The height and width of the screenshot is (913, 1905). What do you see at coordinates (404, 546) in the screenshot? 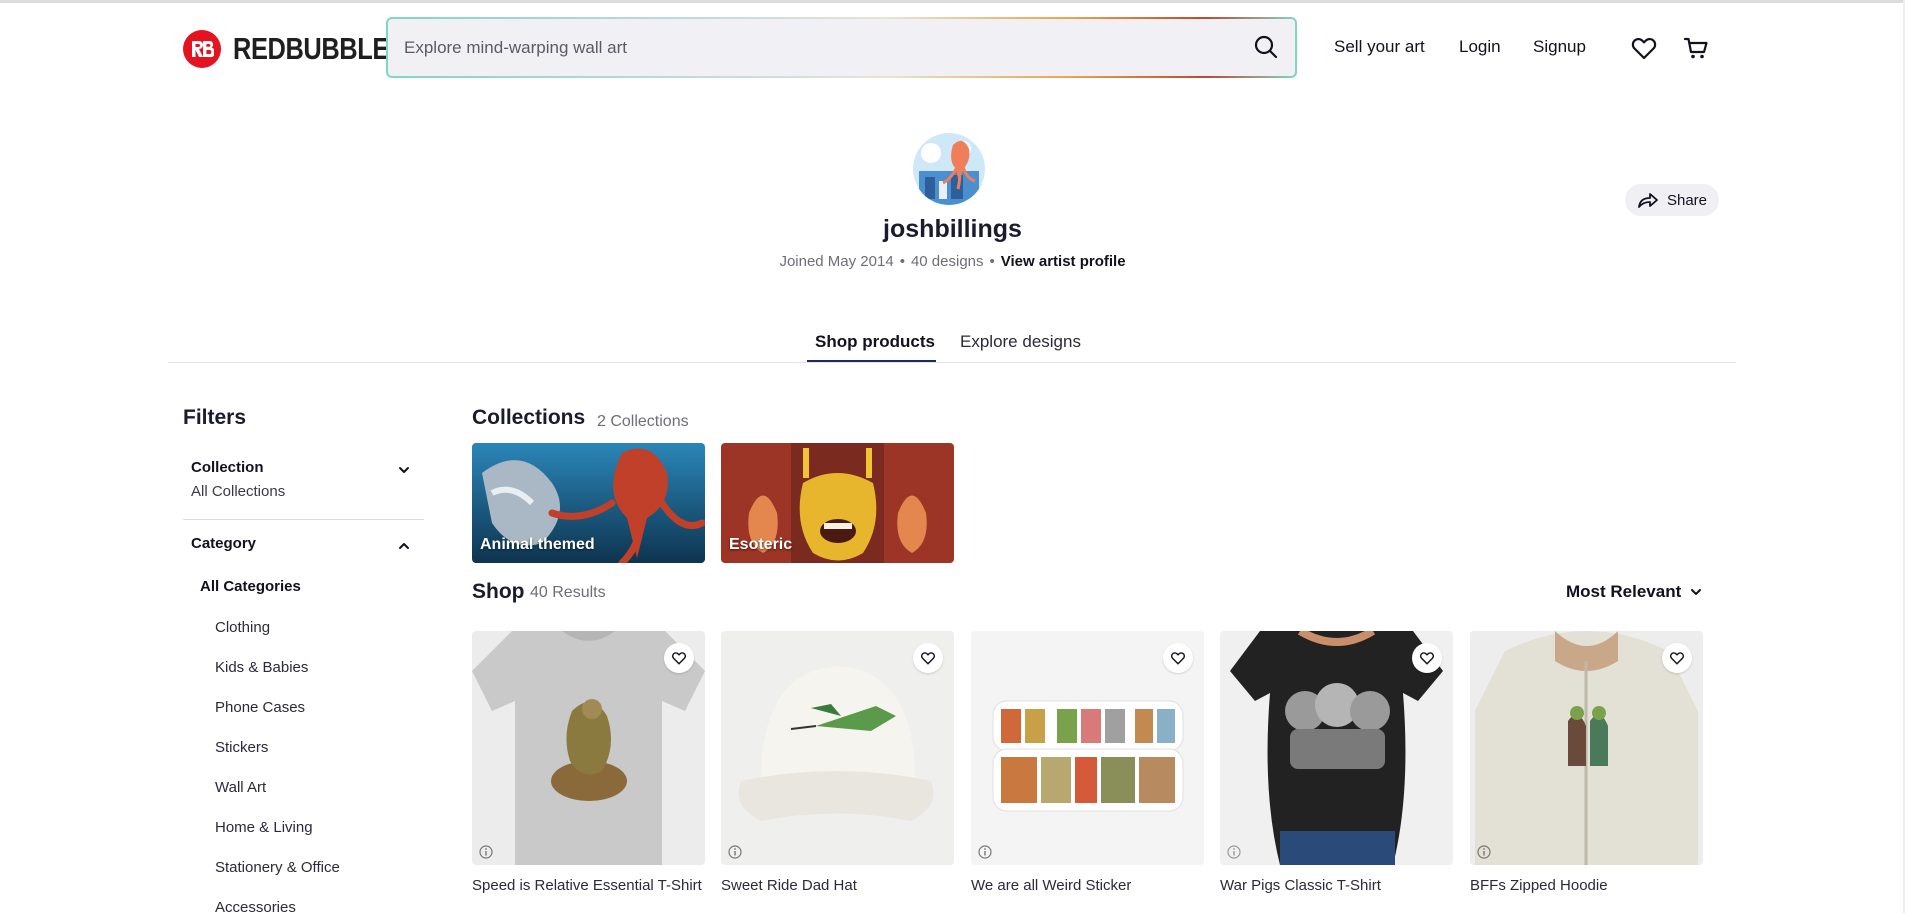
I see `chevron-up-icon` at bounding box center [404, 546].